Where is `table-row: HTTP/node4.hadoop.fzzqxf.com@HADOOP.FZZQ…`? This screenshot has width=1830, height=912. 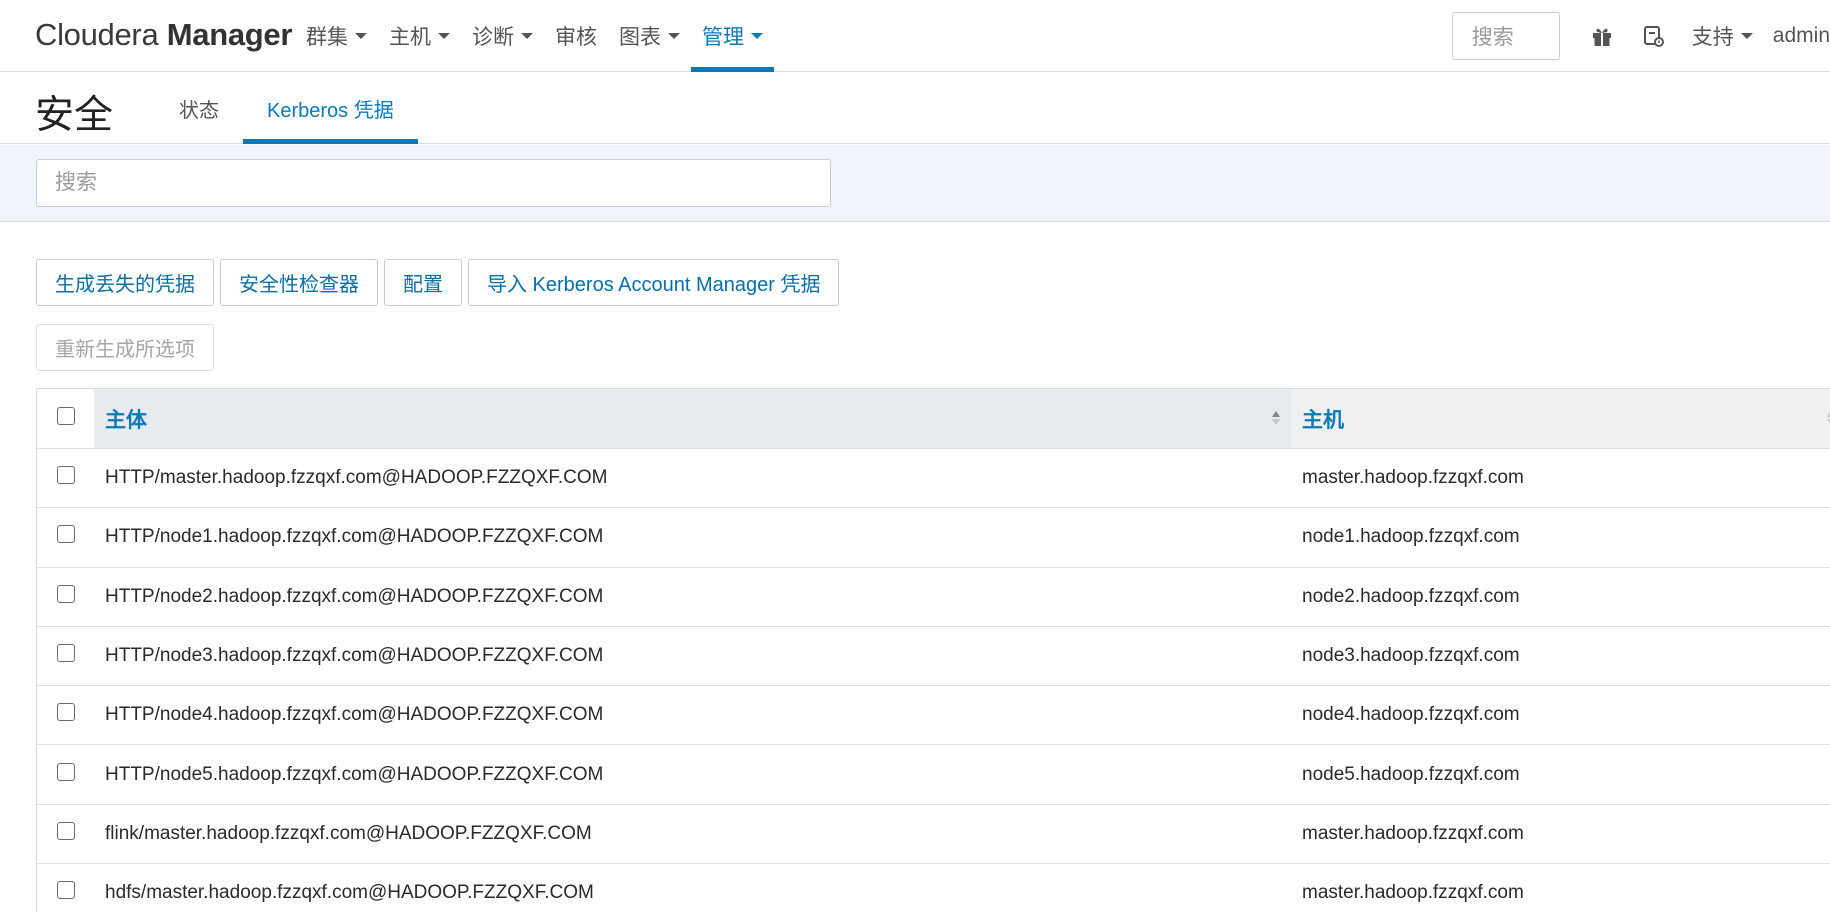 table-row: HTTP/node4.hadoop.fzzqxf.com@HADOOP.FZZQ… is located at coordinates (933, 716).